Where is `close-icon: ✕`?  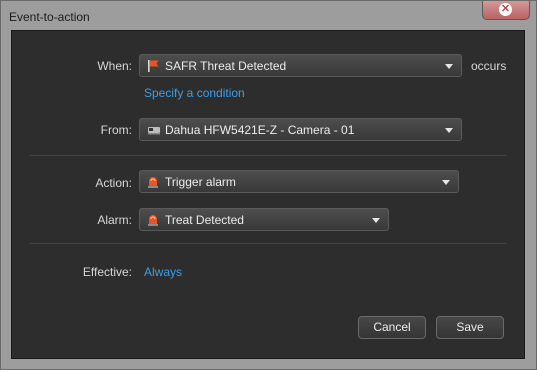 close-icon: ✕ is located at coordinates (505, 9).